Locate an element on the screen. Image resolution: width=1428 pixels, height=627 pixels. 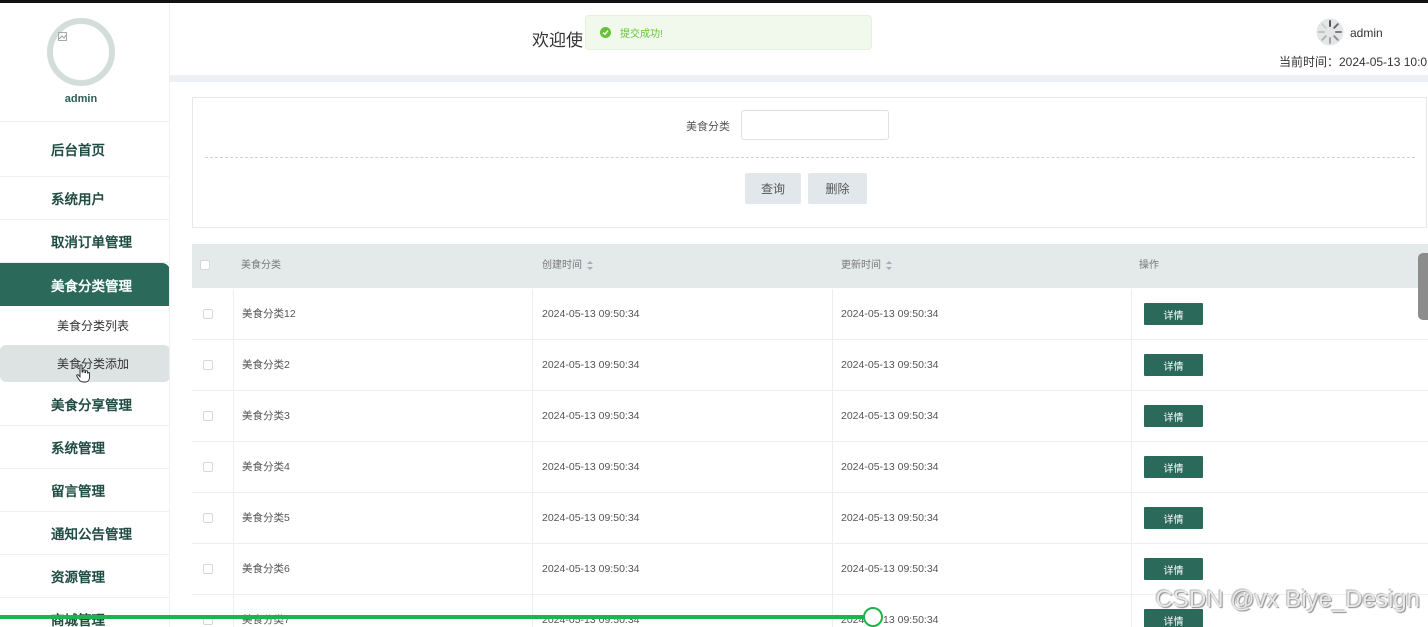
sidebar-item-label: 后台首页 is located at coordinates (78, 150).